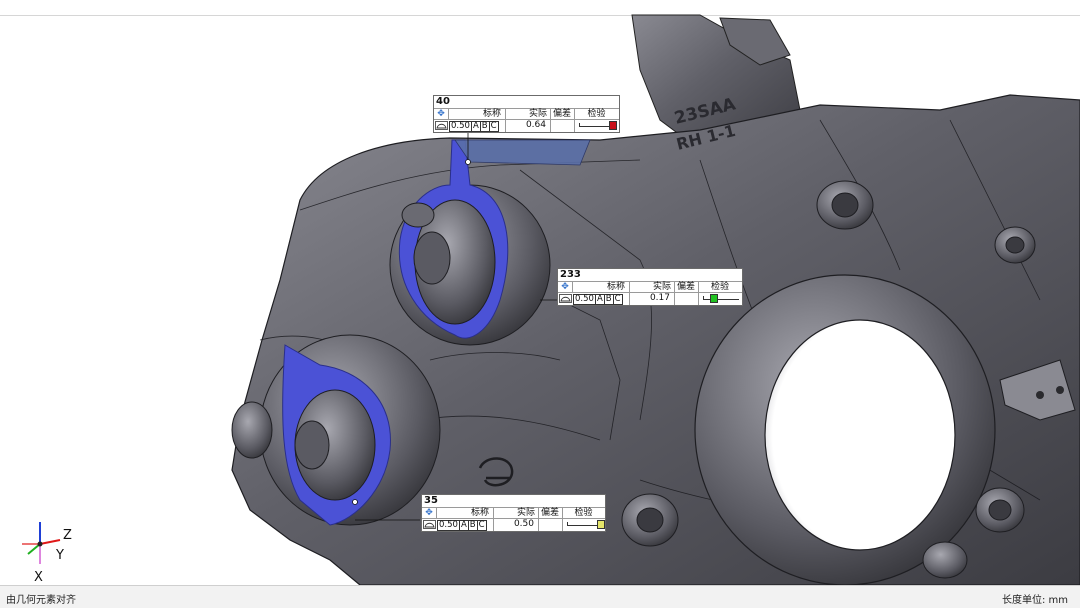 The height and width of the screenshot is (608, 1080). What do you see at coordinates (860, 435) in the screenshot?
I see `main-bore` at bounding box center [860, 435].